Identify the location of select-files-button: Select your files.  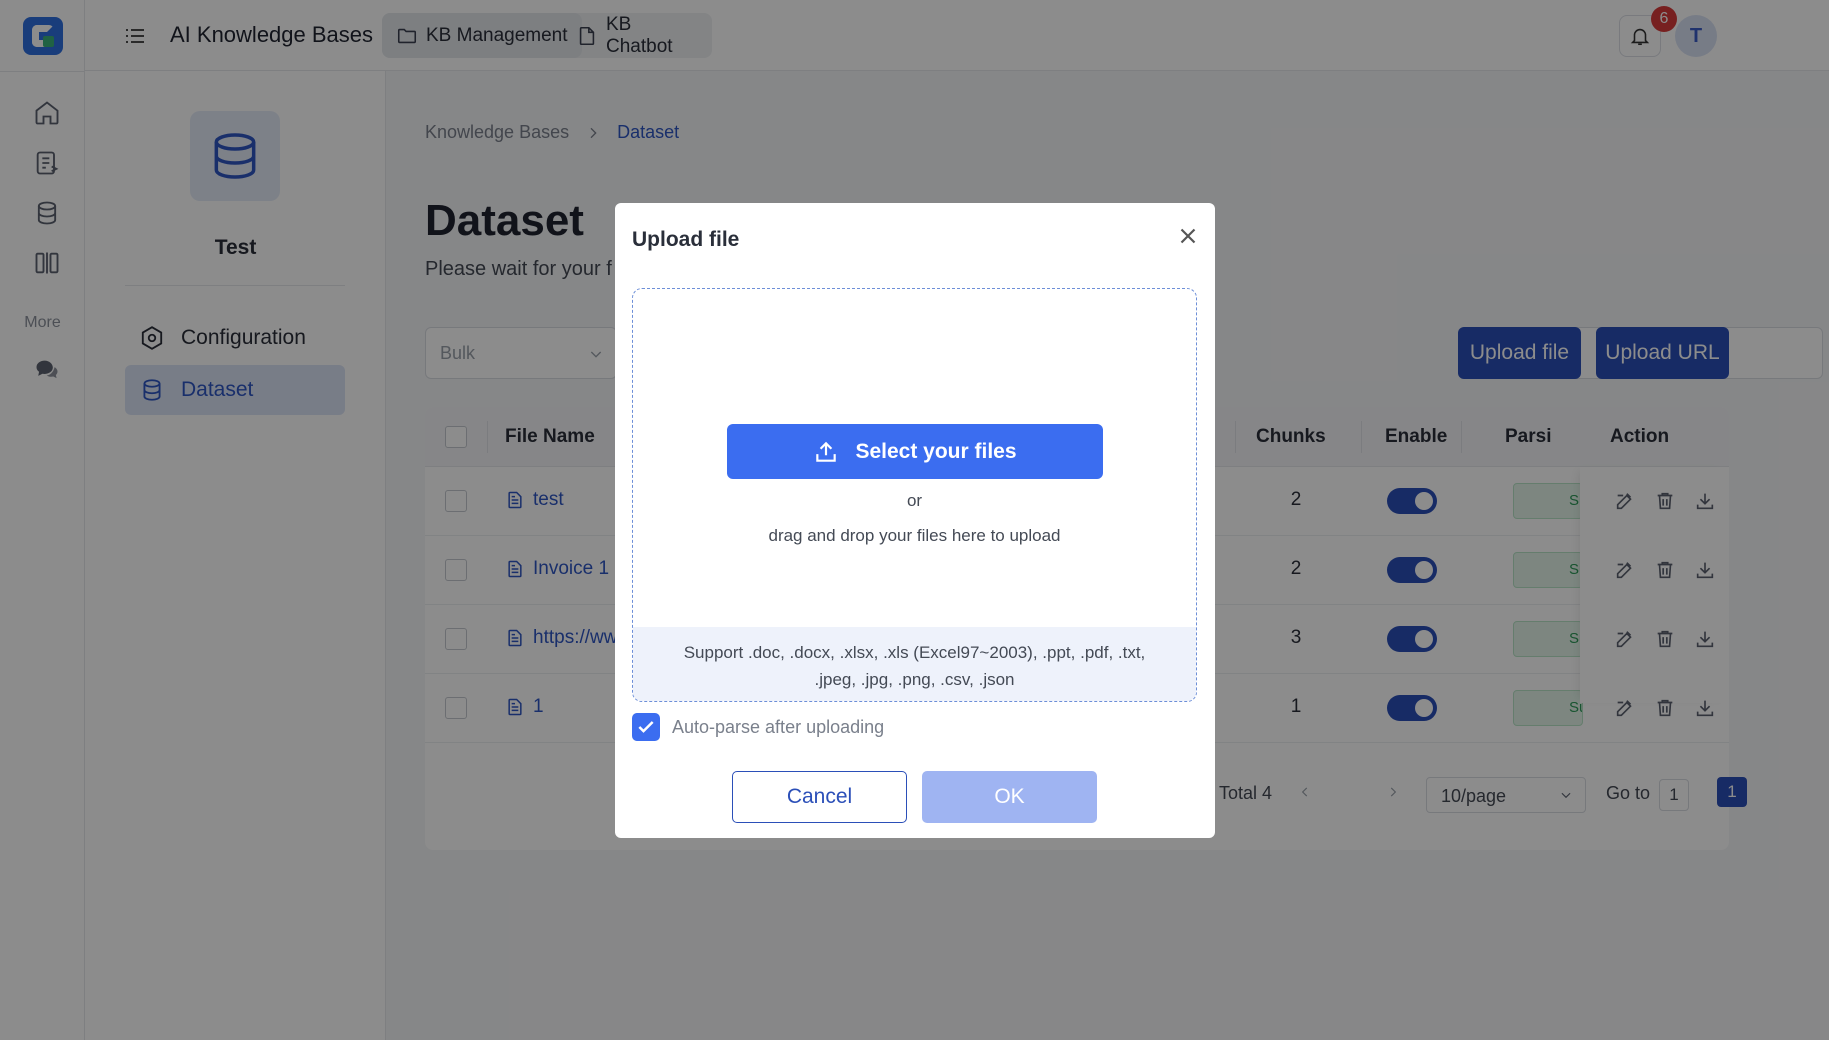
(915, 451).